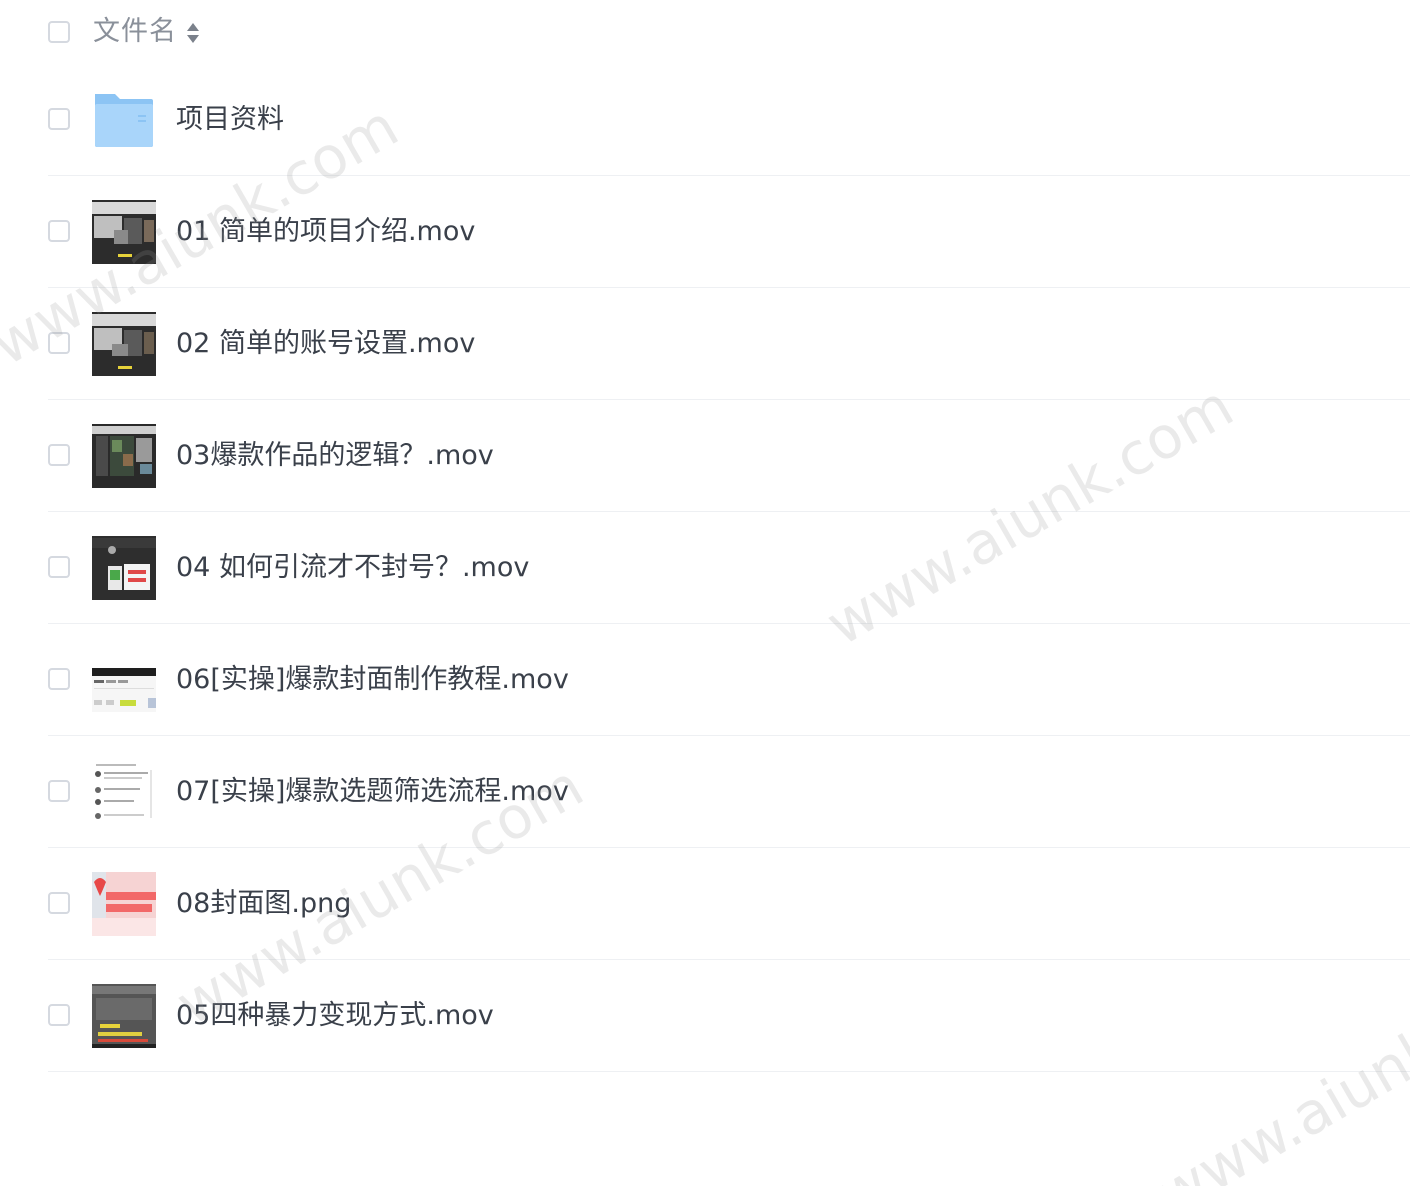 The height and width of the screenshot is (1186, 1410). I want to click on file-row: 02 简单的账号设置.mov, so click(729, 344).